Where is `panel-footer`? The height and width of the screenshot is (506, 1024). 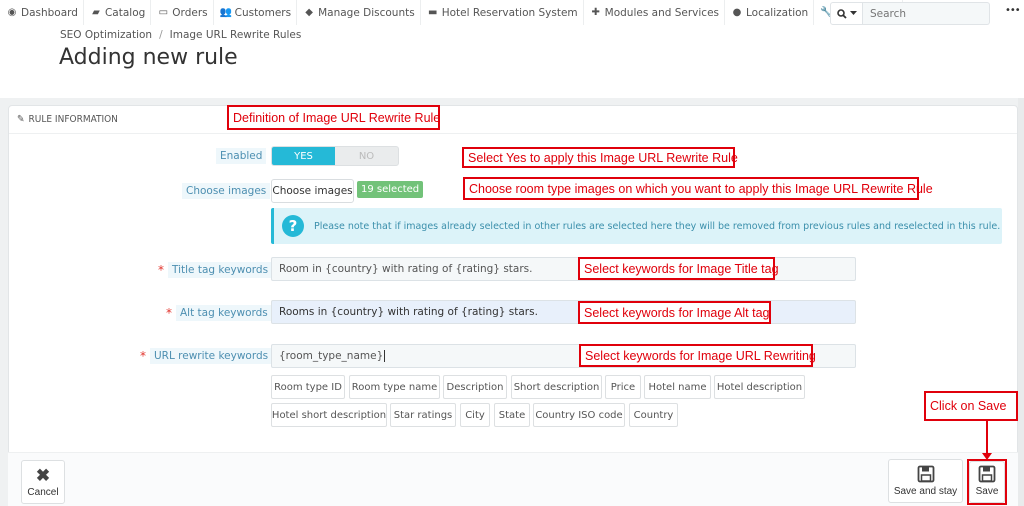
panel-footer is located at coordinates (513, 479).